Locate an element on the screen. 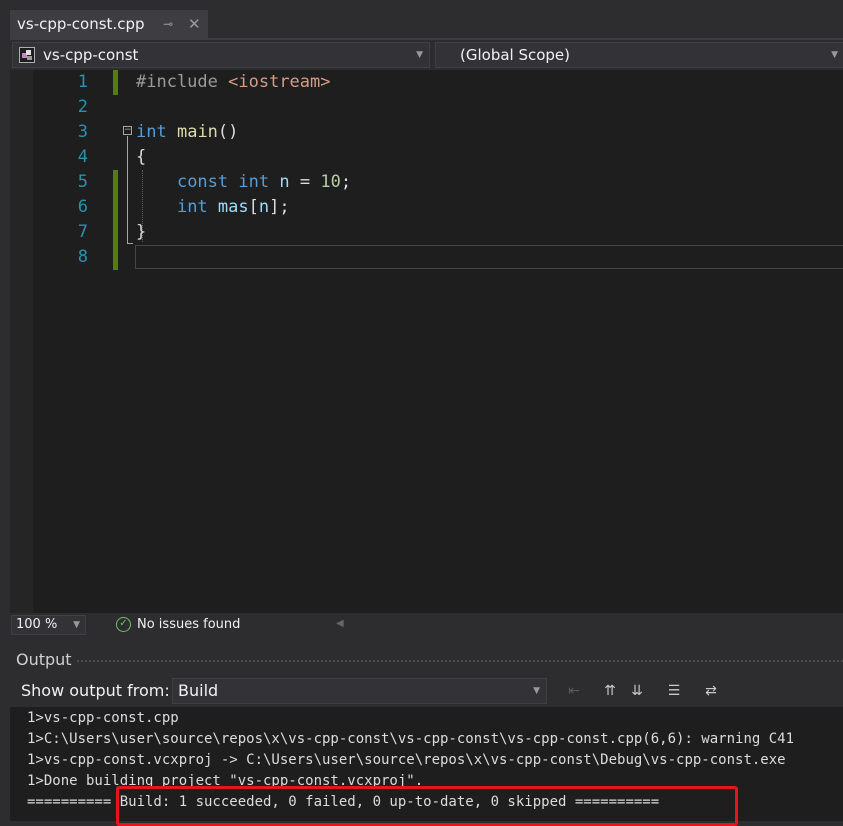 This screenshot has width=843, height=826. next-message-icon: ⇊ is located at coordinates (637, 691).